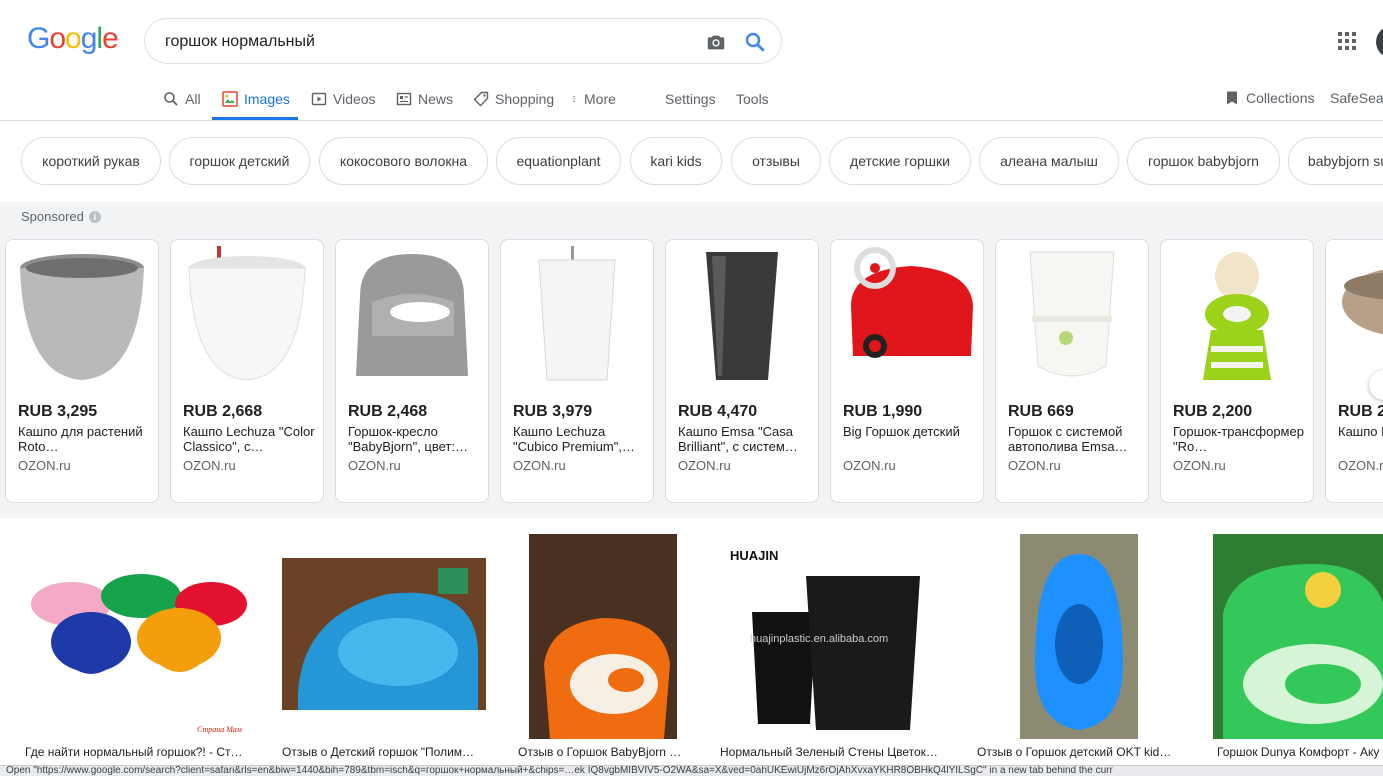 Image resolution: width=1383 pixels, height=776 pixels. What do you see at coordinates (193, 99) in the screenshot?
I see `tab-label: All` at bounding box center [193, 99].